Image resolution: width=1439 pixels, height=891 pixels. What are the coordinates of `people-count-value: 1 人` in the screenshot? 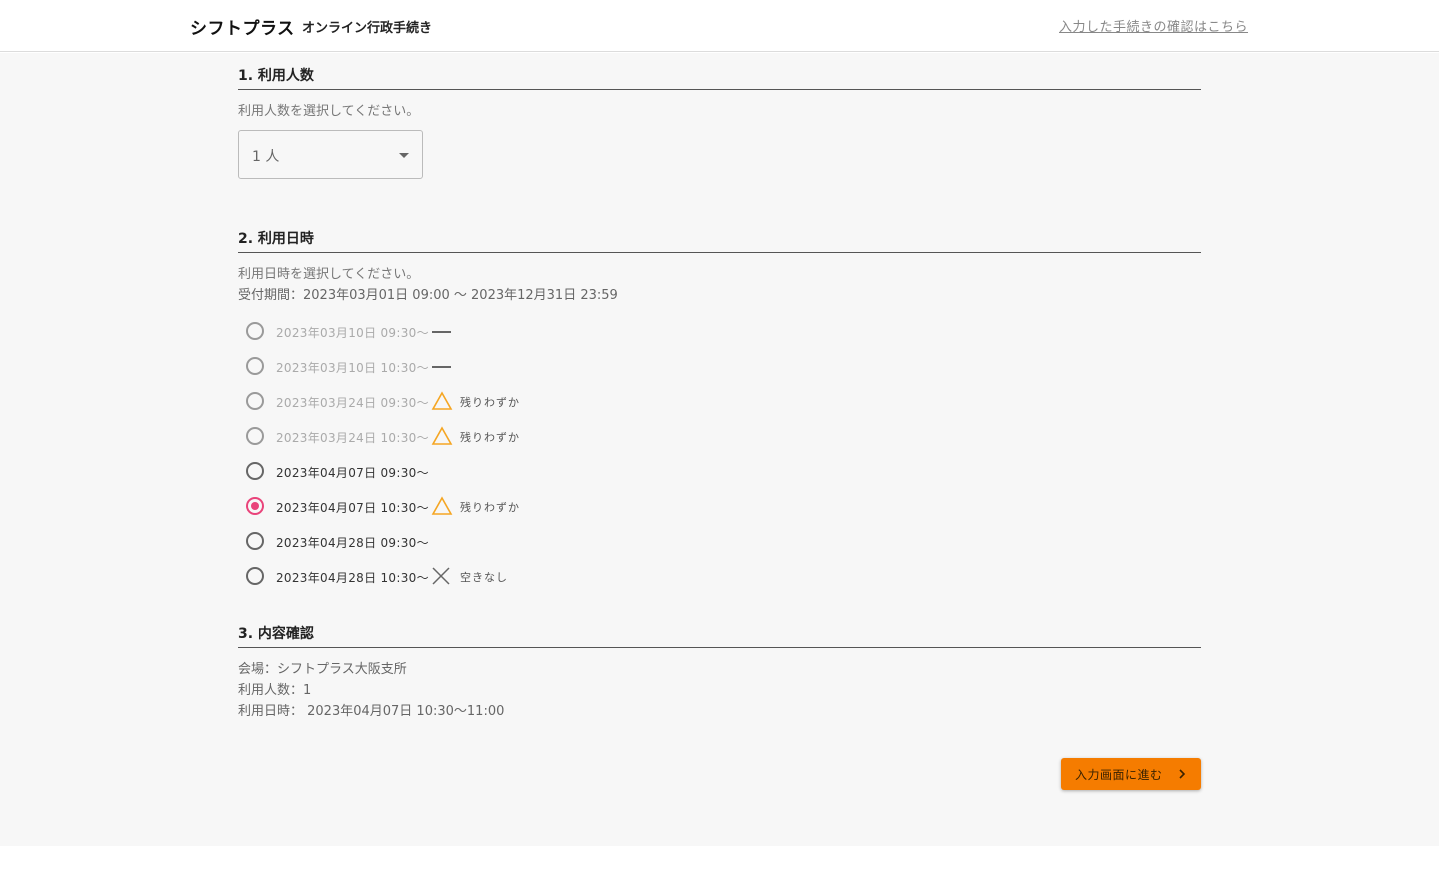 It's located at (266, 157).